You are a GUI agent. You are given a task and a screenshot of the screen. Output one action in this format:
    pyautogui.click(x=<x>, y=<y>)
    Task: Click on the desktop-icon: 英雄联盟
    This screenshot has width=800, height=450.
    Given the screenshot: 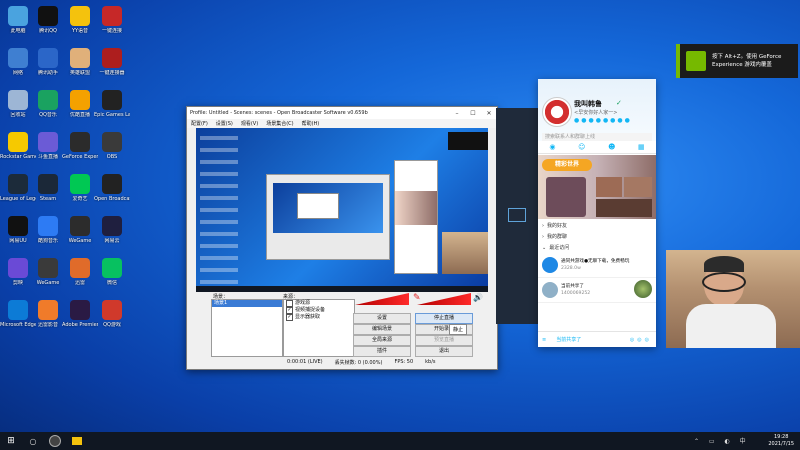 What is the action you would take?
    pyautogui.click(x=80, y=62)
    